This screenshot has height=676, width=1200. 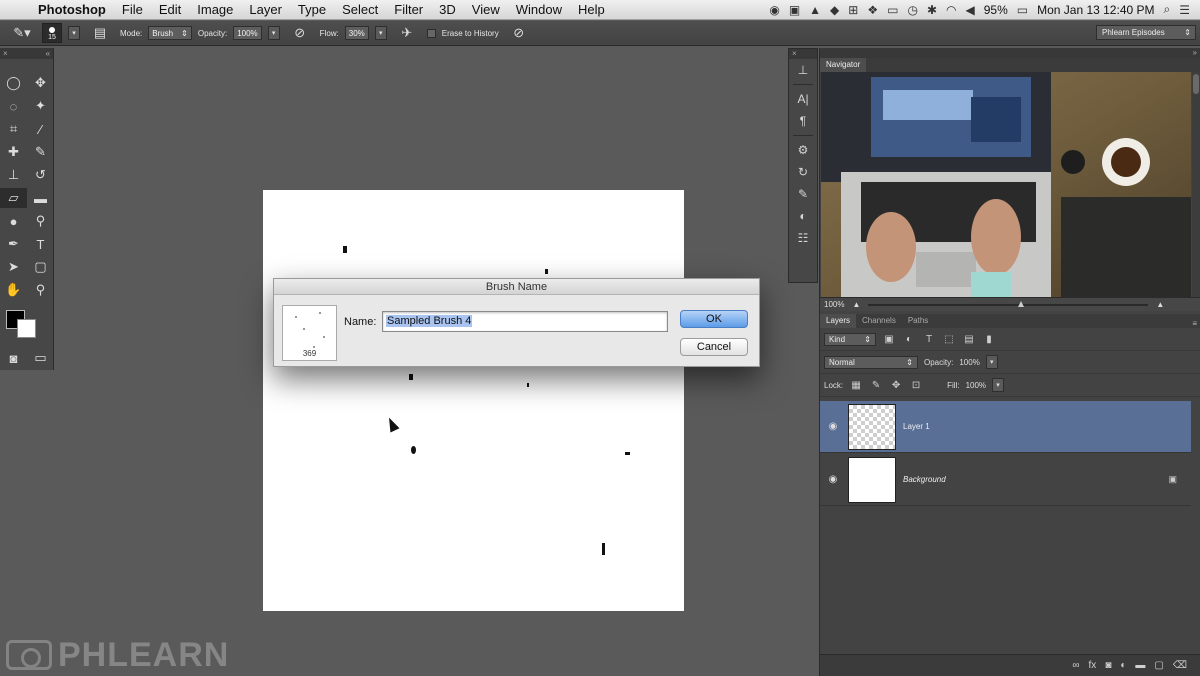 What do you see at coordinates (40, 358) in the screenshot?
I see `screen-mode-icon: ▭` at bounding box center [40, 358].